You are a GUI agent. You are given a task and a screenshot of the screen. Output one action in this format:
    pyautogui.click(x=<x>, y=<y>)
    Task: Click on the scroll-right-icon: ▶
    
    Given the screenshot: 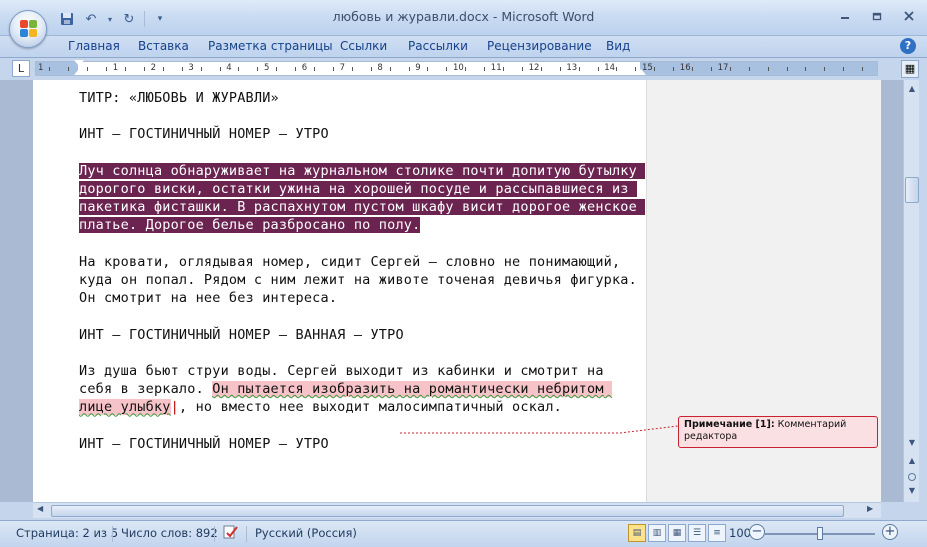 What is the action you would take?
    pyautogui.click(x=870, y=508)
    